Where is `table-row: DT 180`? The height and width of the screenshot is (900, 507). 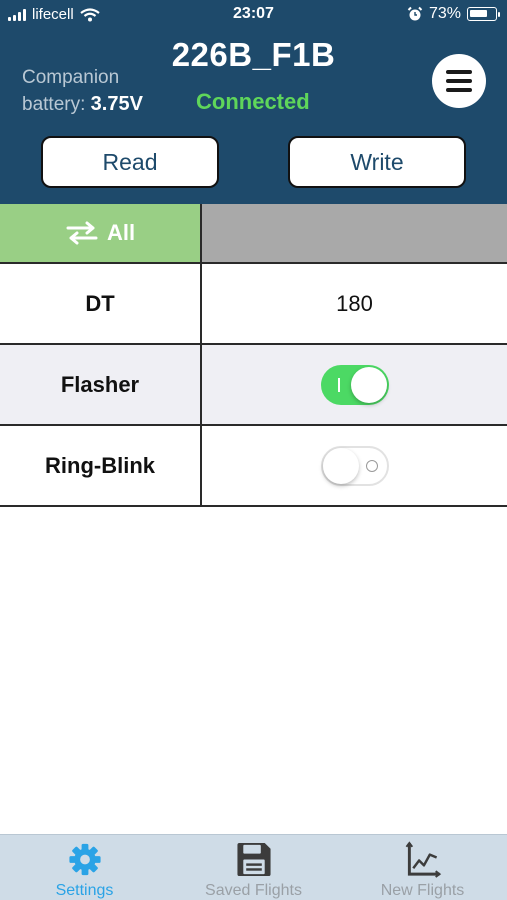 table-row: DT 180 is located at coordinates (253, 304).